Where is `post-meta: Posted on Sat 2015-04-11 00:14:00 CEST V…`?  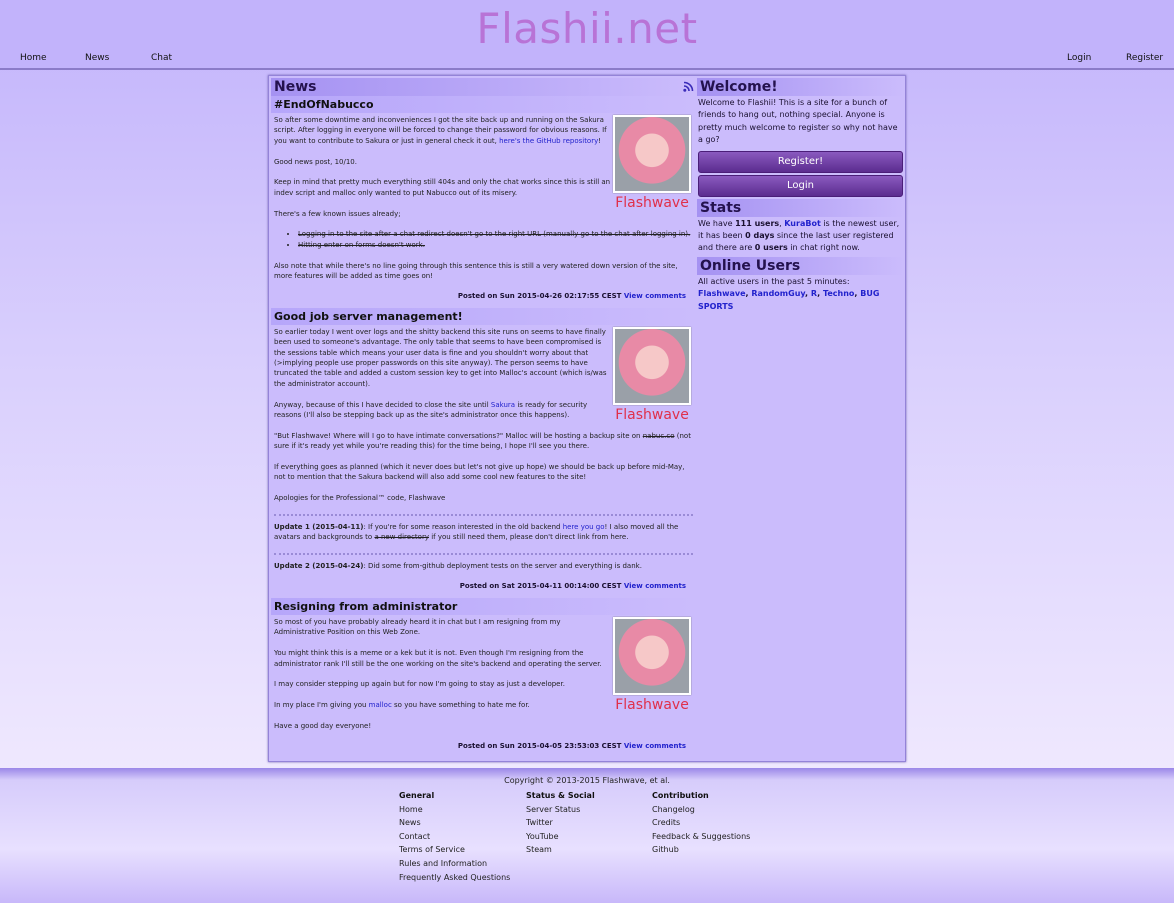 post-meta: Posted on Sat 2015-04-11 00:14:00 CEST V… is located at coordinates (572, 586).